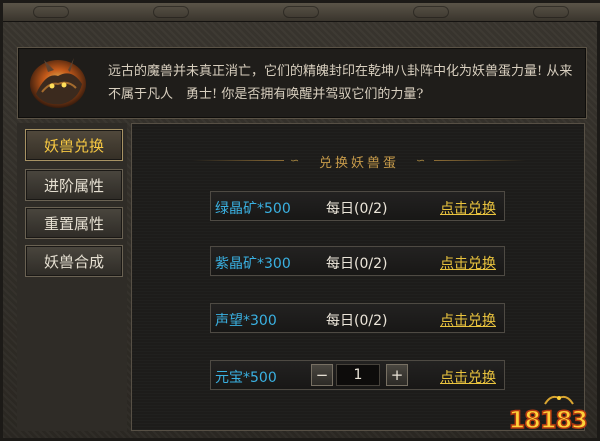 The width and height of the screenshot is (600, 441). I want to click on tab-beast-synthesis: 妖兽合成, so click(74, 261).